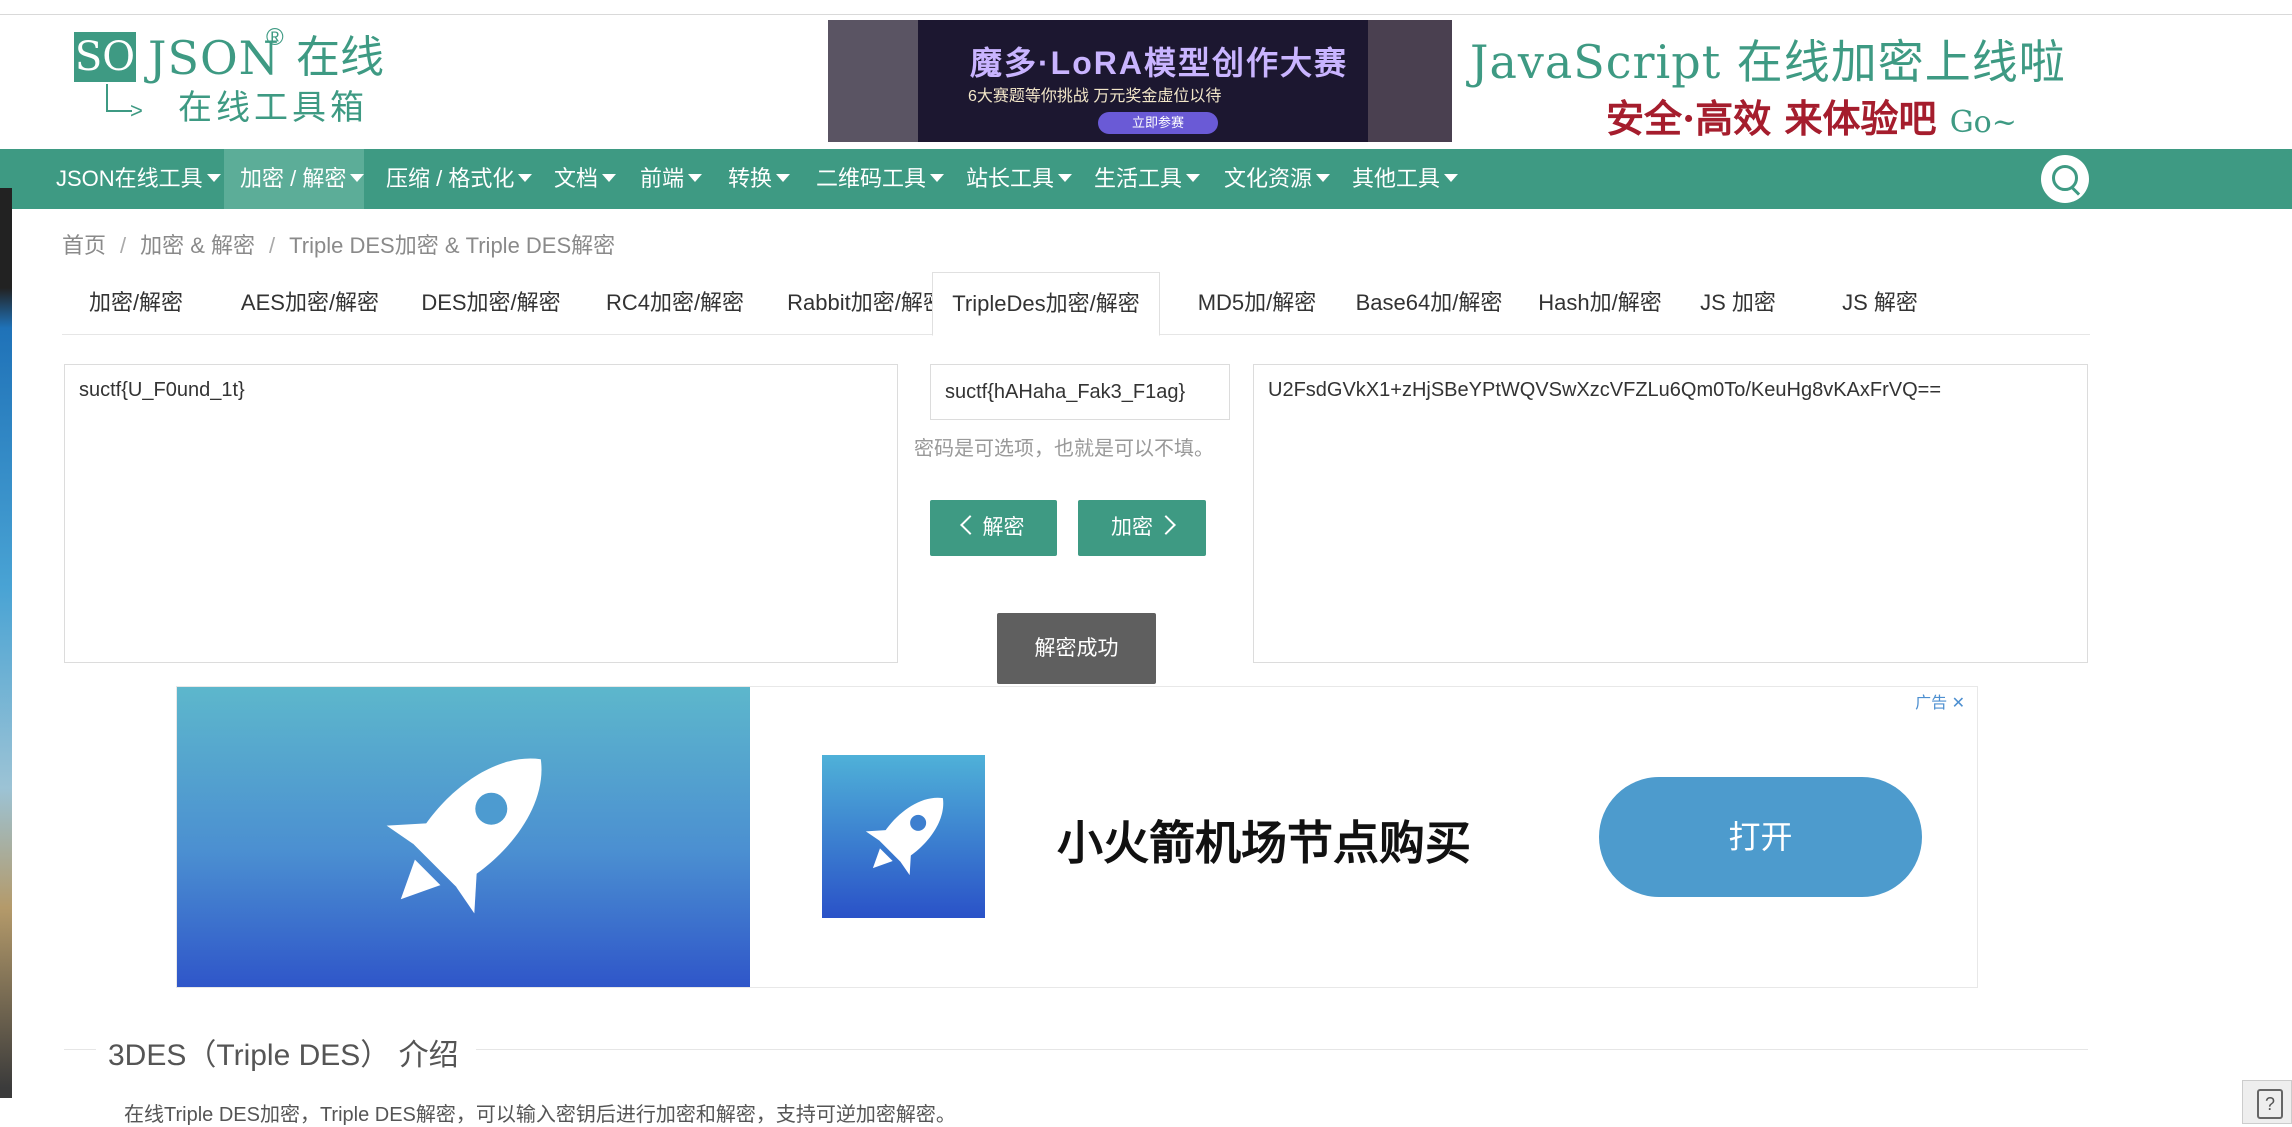 The width and height of the screenshot is (2292, 1127). What do you see at coordinates (1429, 303) in the screenshot?
I see `tab-base64: Base64加/解密` at bounding box center [1429, 303].